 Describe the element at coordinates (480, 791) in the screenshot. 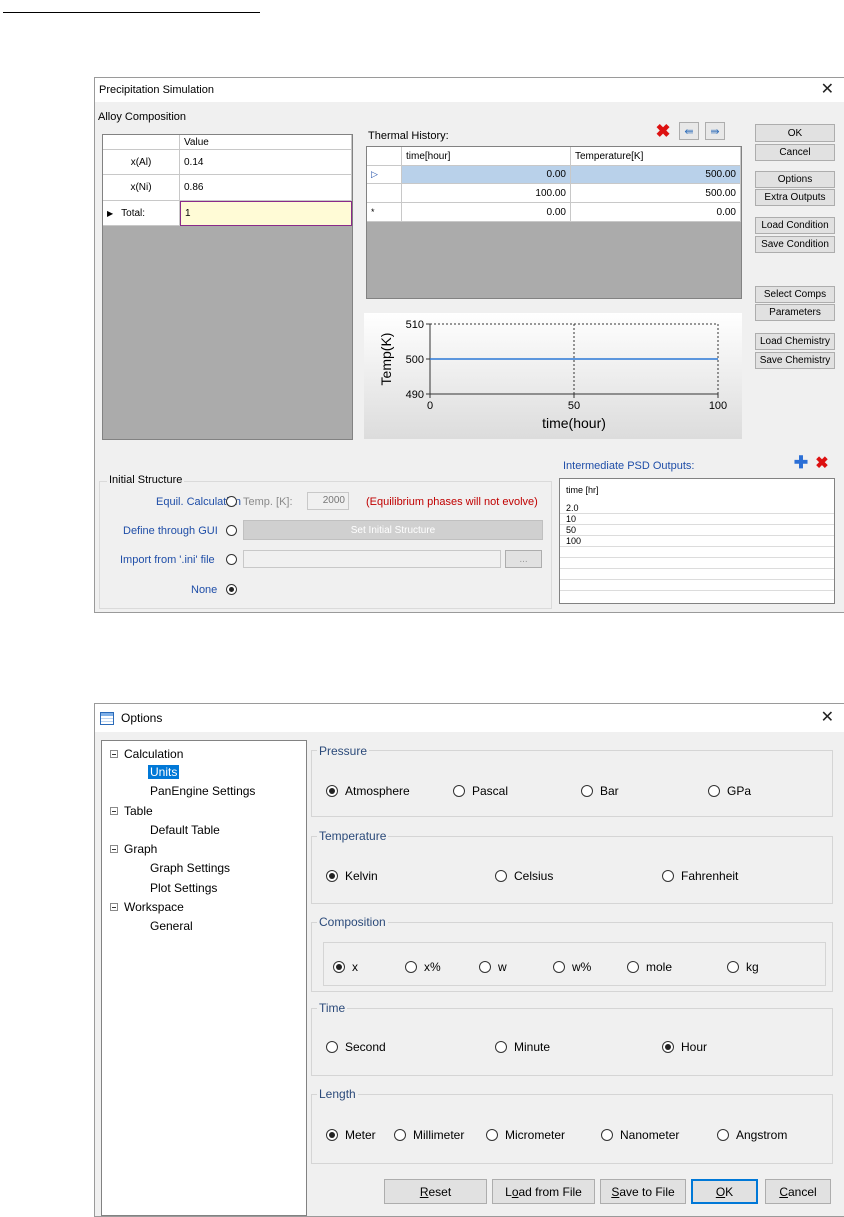

I see `pressure-pascal: Pascal` at that location.